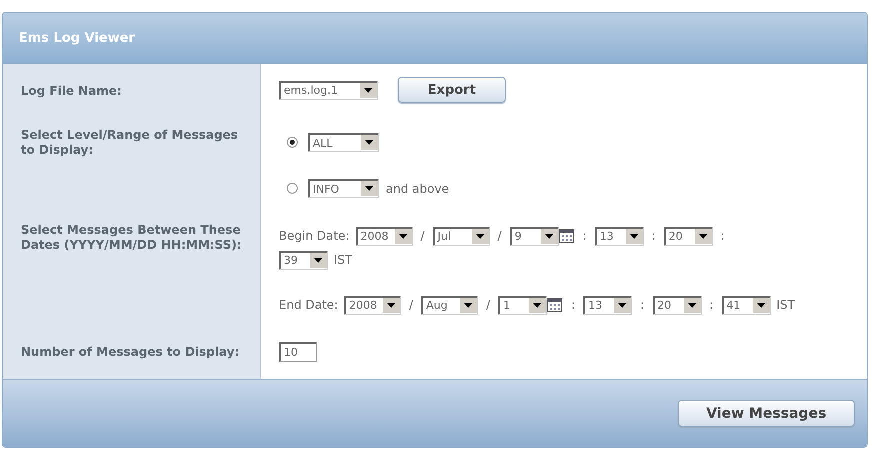  What do you see at coordinates (452, 90) in the screenshot?
I see `export-button: Export` at bounding box center [452, 90].